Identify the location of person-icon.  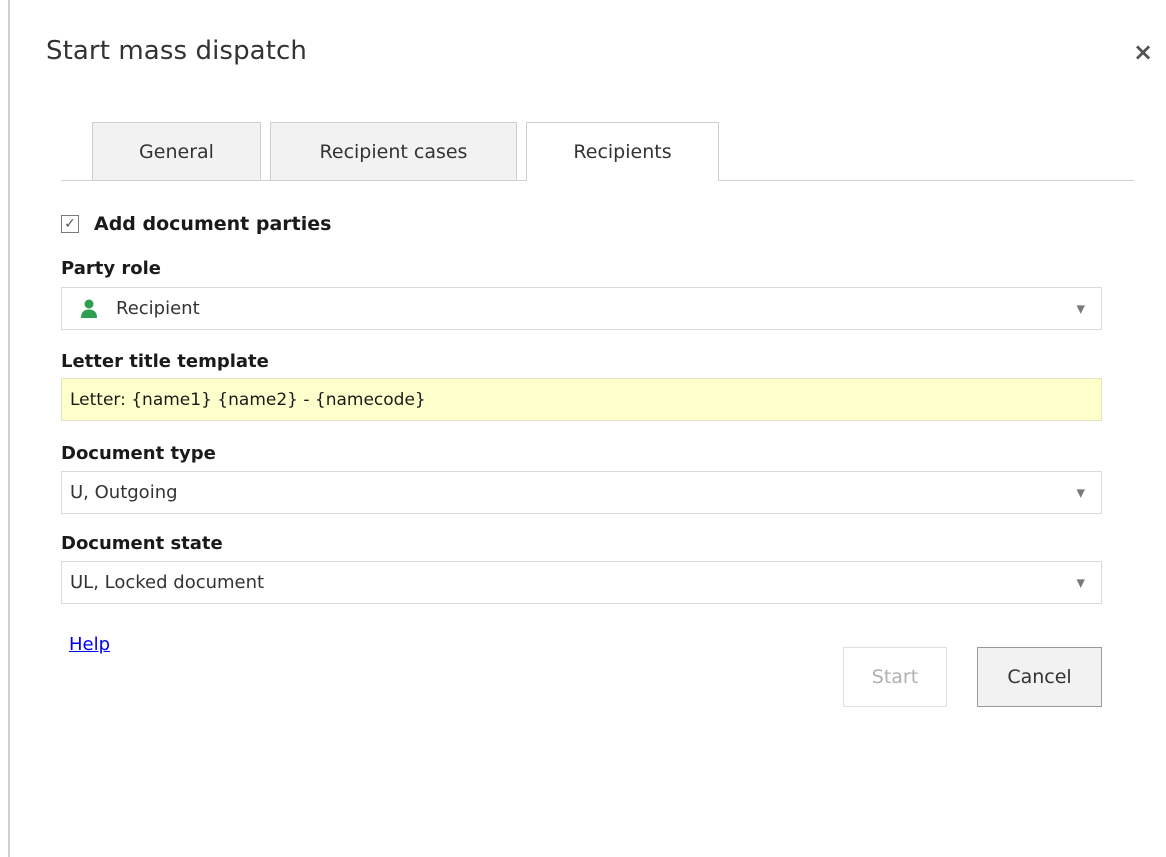
(89, 308).